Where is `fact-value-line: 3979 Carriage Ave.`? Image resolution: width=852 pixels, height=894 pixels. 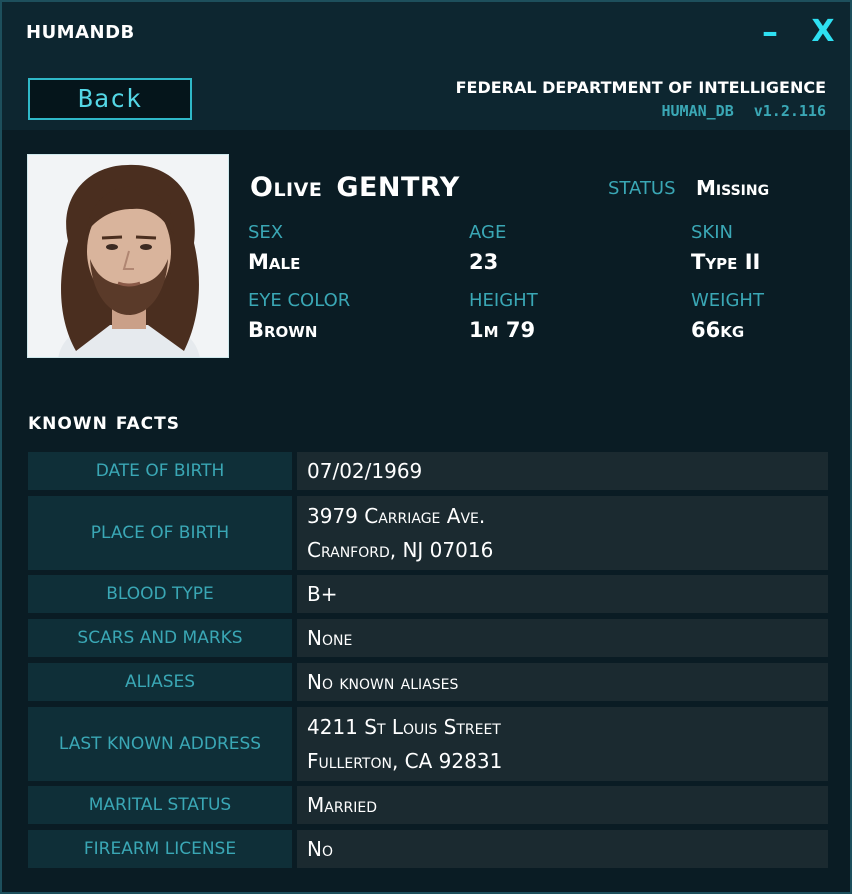
fact-value-line: 3979 Carriage Ave. is located at coordinates (396, 516).